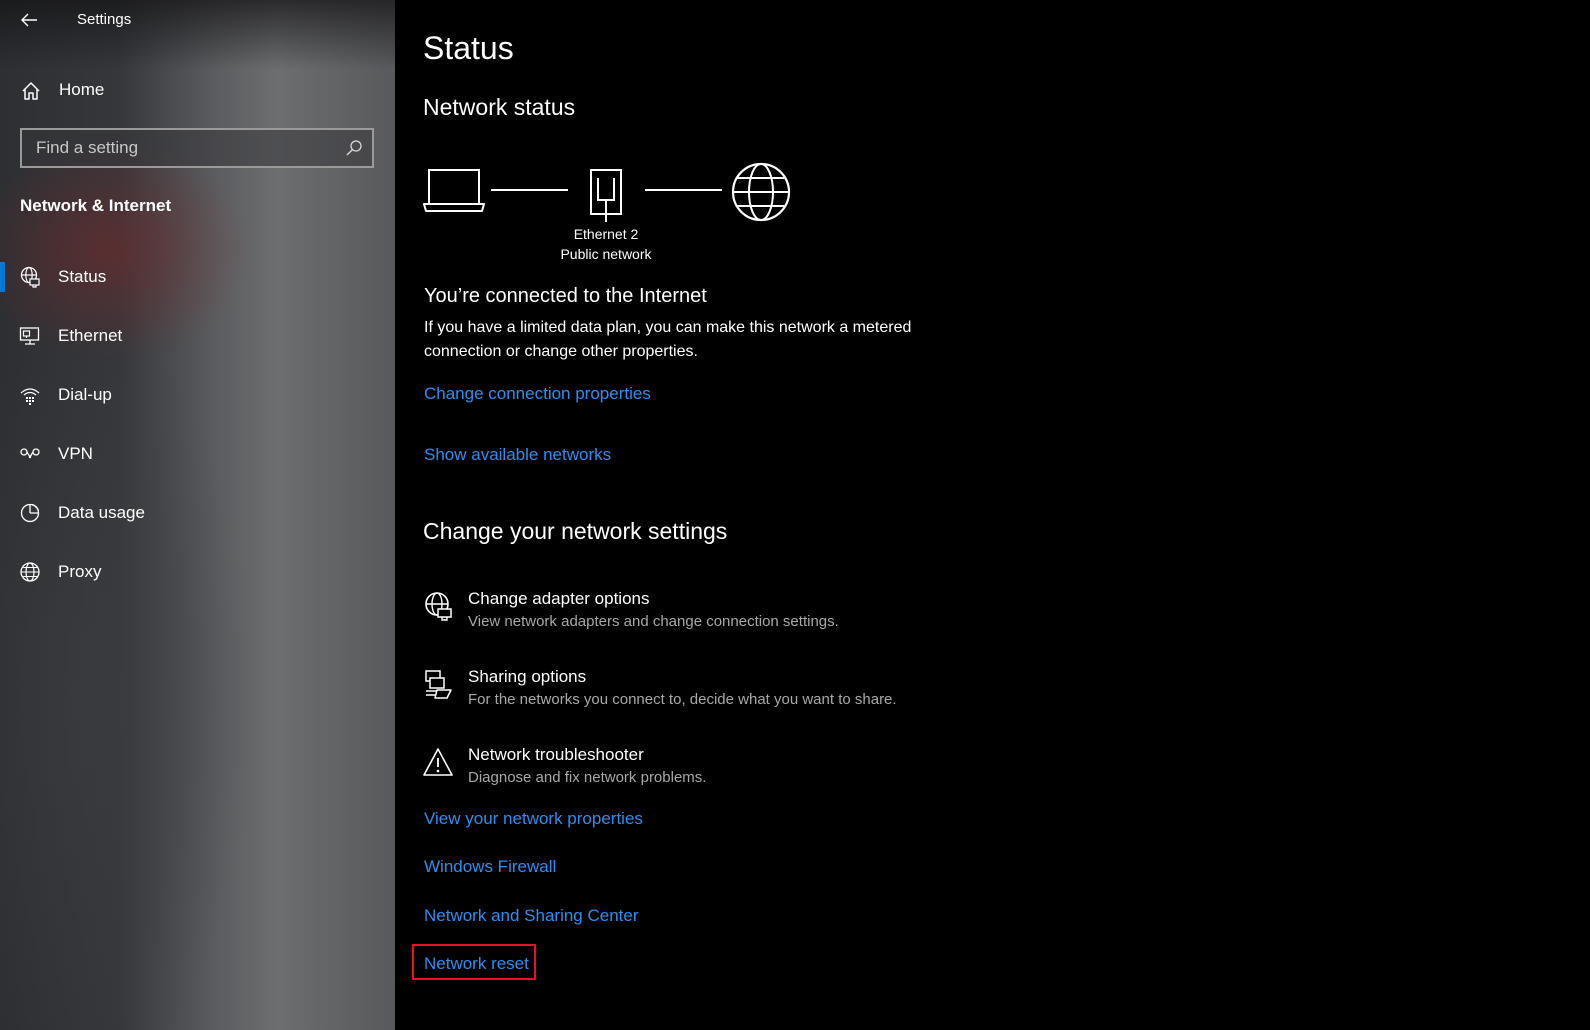 The width and height of the screenshot is (1590, 1030). Describe the element at coordinates (556, 754) in the screenshot. I see `option-title: Network troubleshooter` at that location.